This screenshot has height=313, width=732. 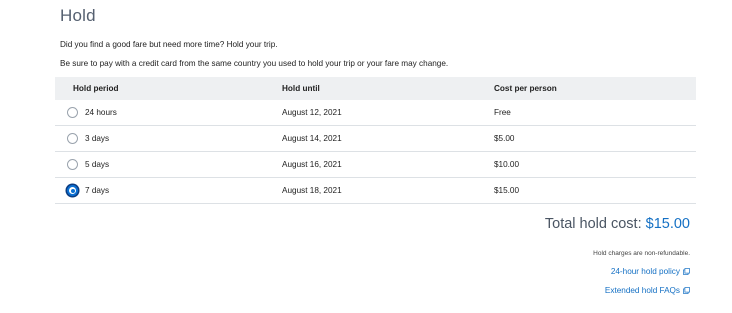 I want to click on column-header-hold-until: Hold until, so click(x=301, y=88).